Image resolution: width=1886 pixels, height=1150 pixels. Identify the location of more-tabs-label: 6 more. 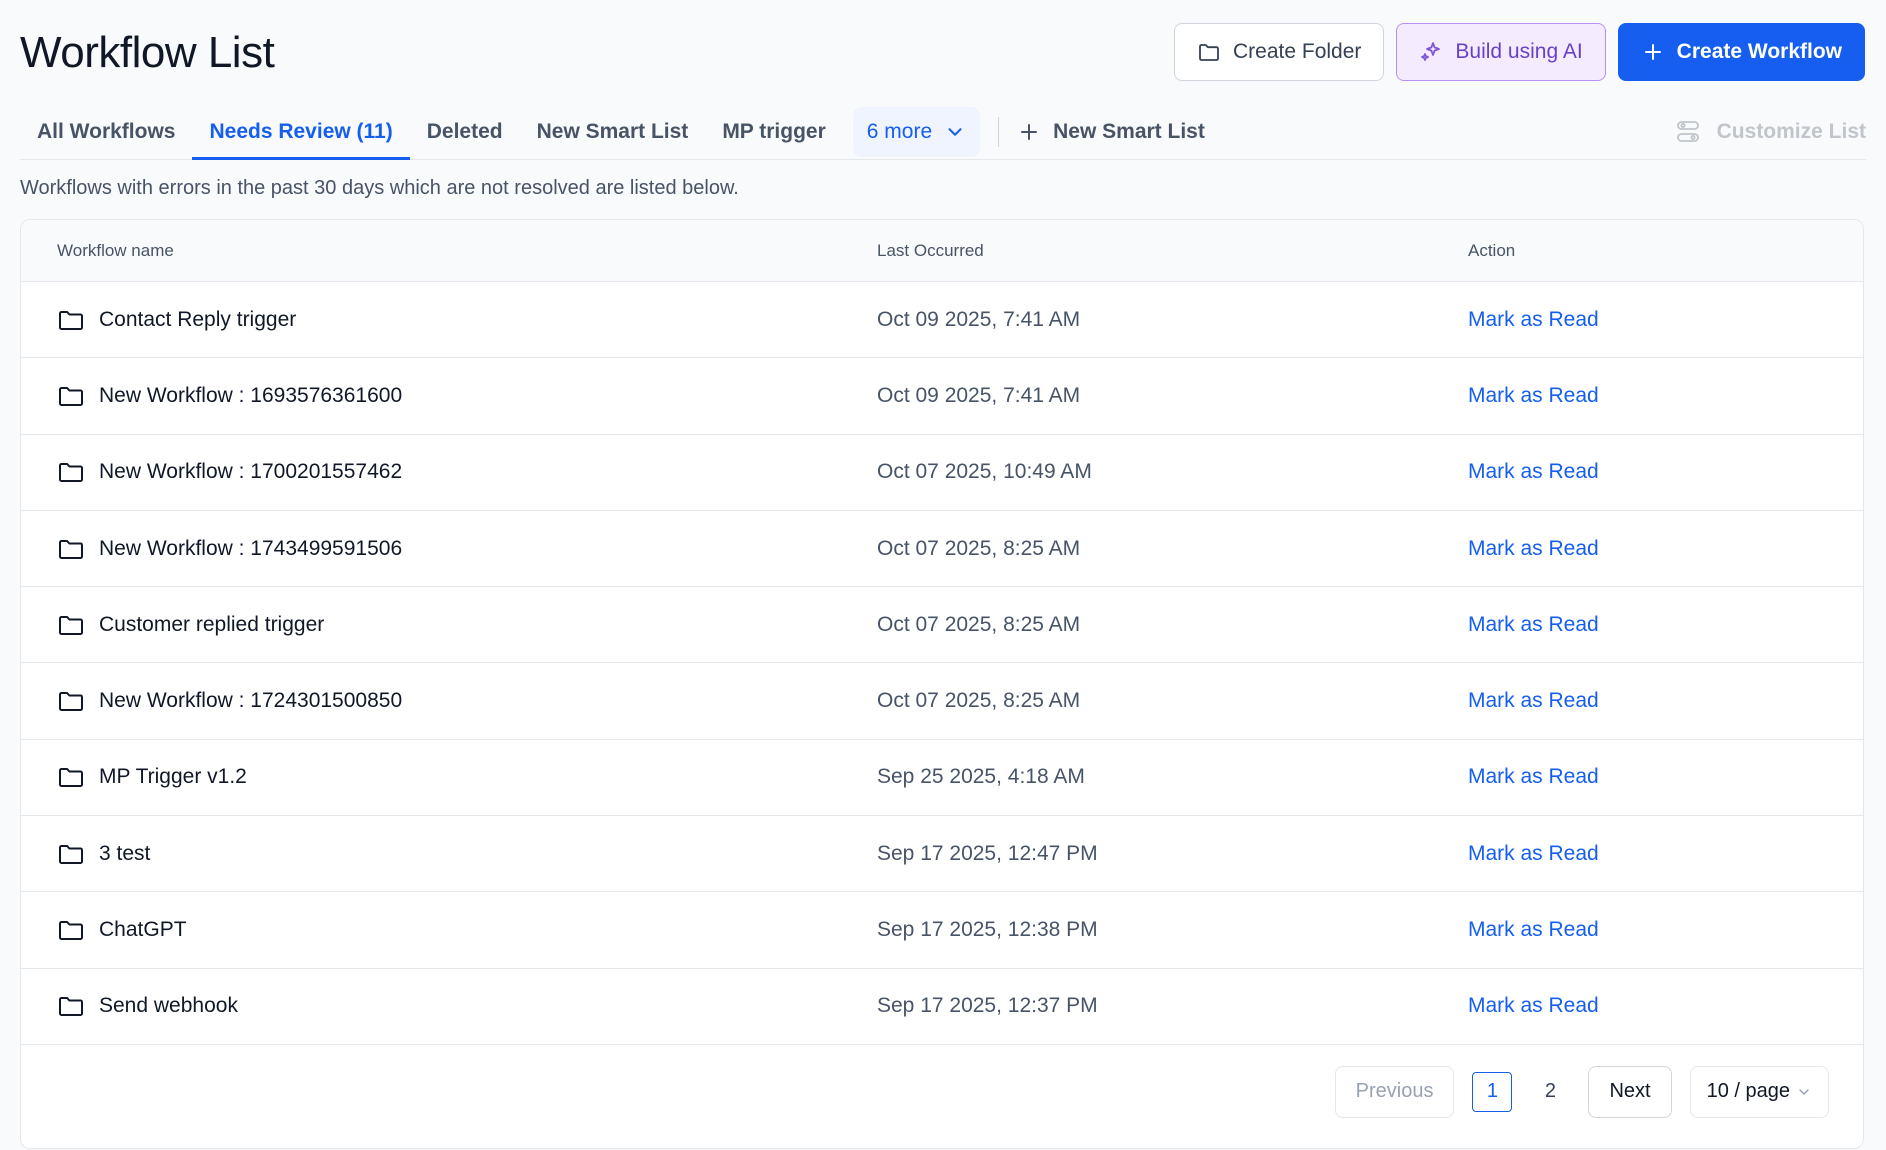
(899, 131).